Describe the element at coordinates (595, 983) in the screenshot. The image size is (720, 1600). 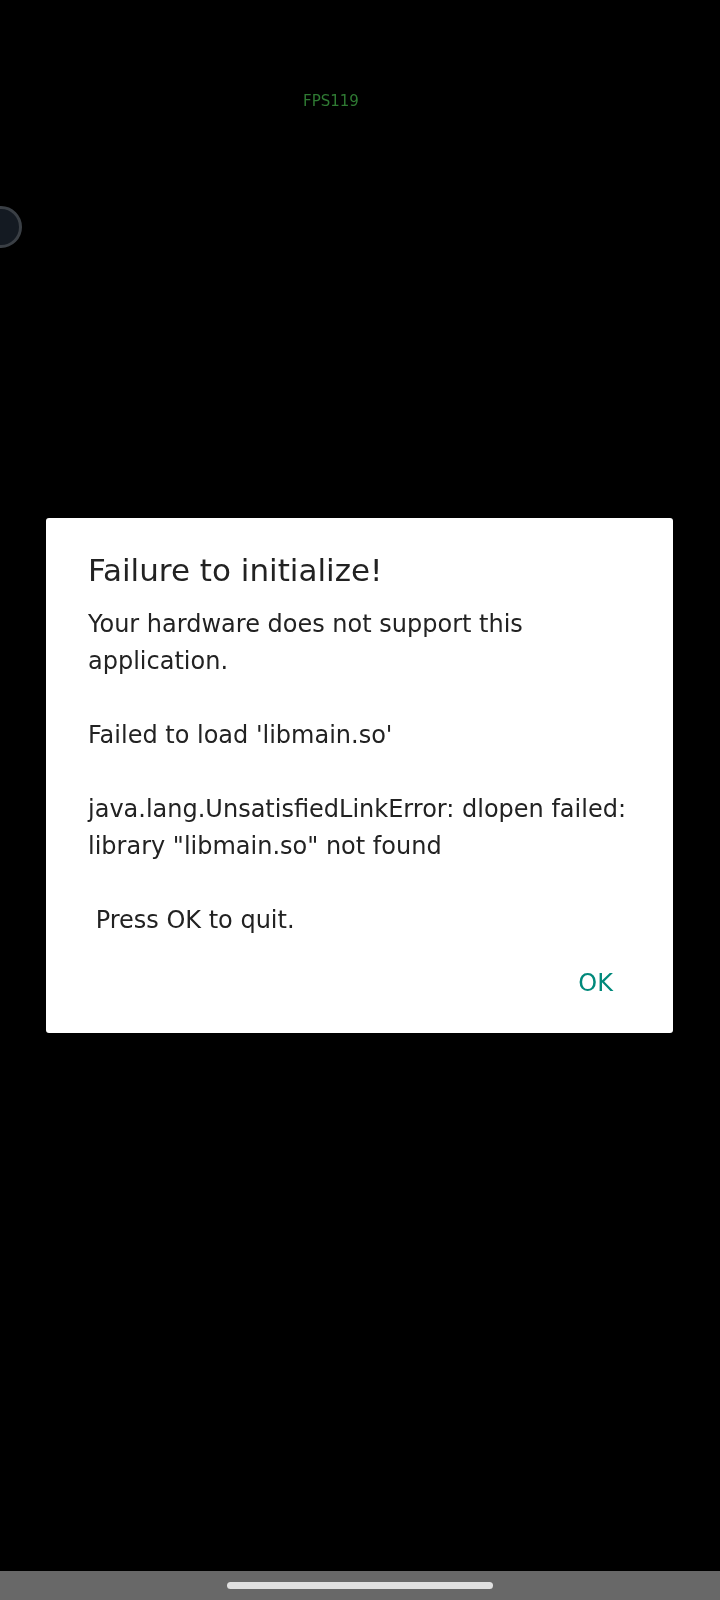
I see `ok-button: OK` at that location.